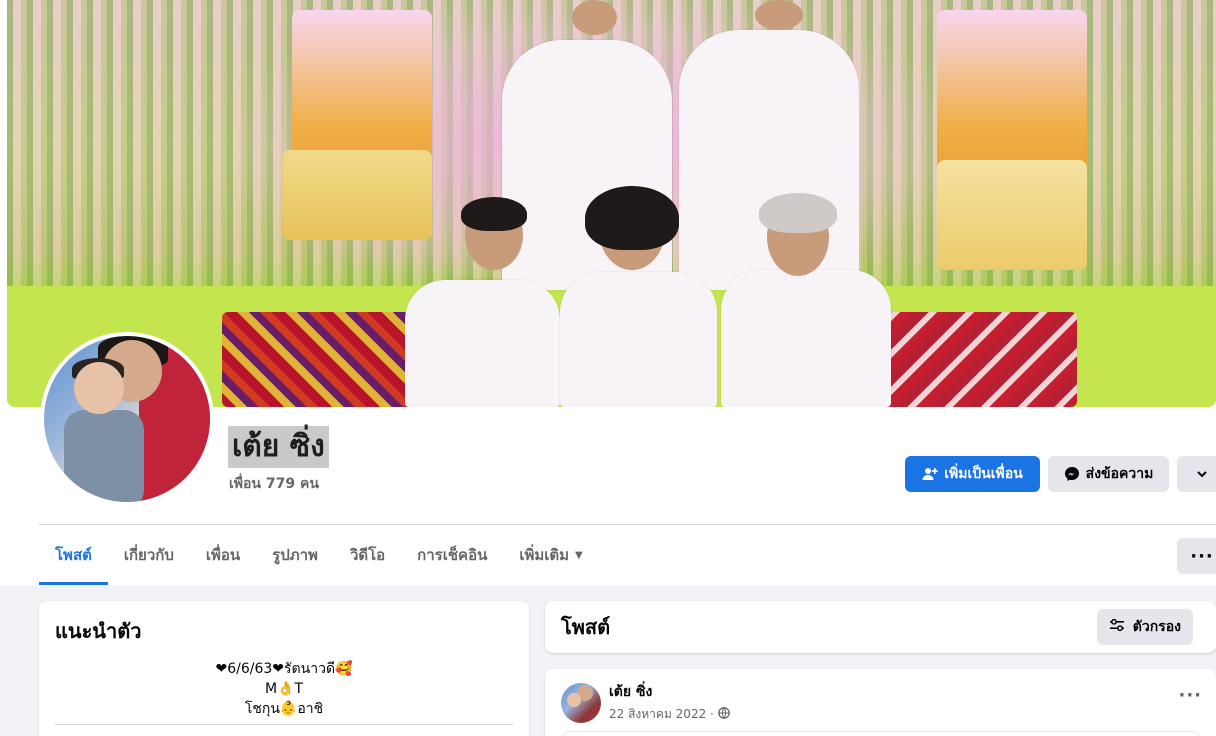 The width and height of the screenshot is (1216, 736). What do you see at coordinates (1156, 627) in the screenshot?
I see `filter-label: ตัวกรอง` at bounding box center [1156, 627].